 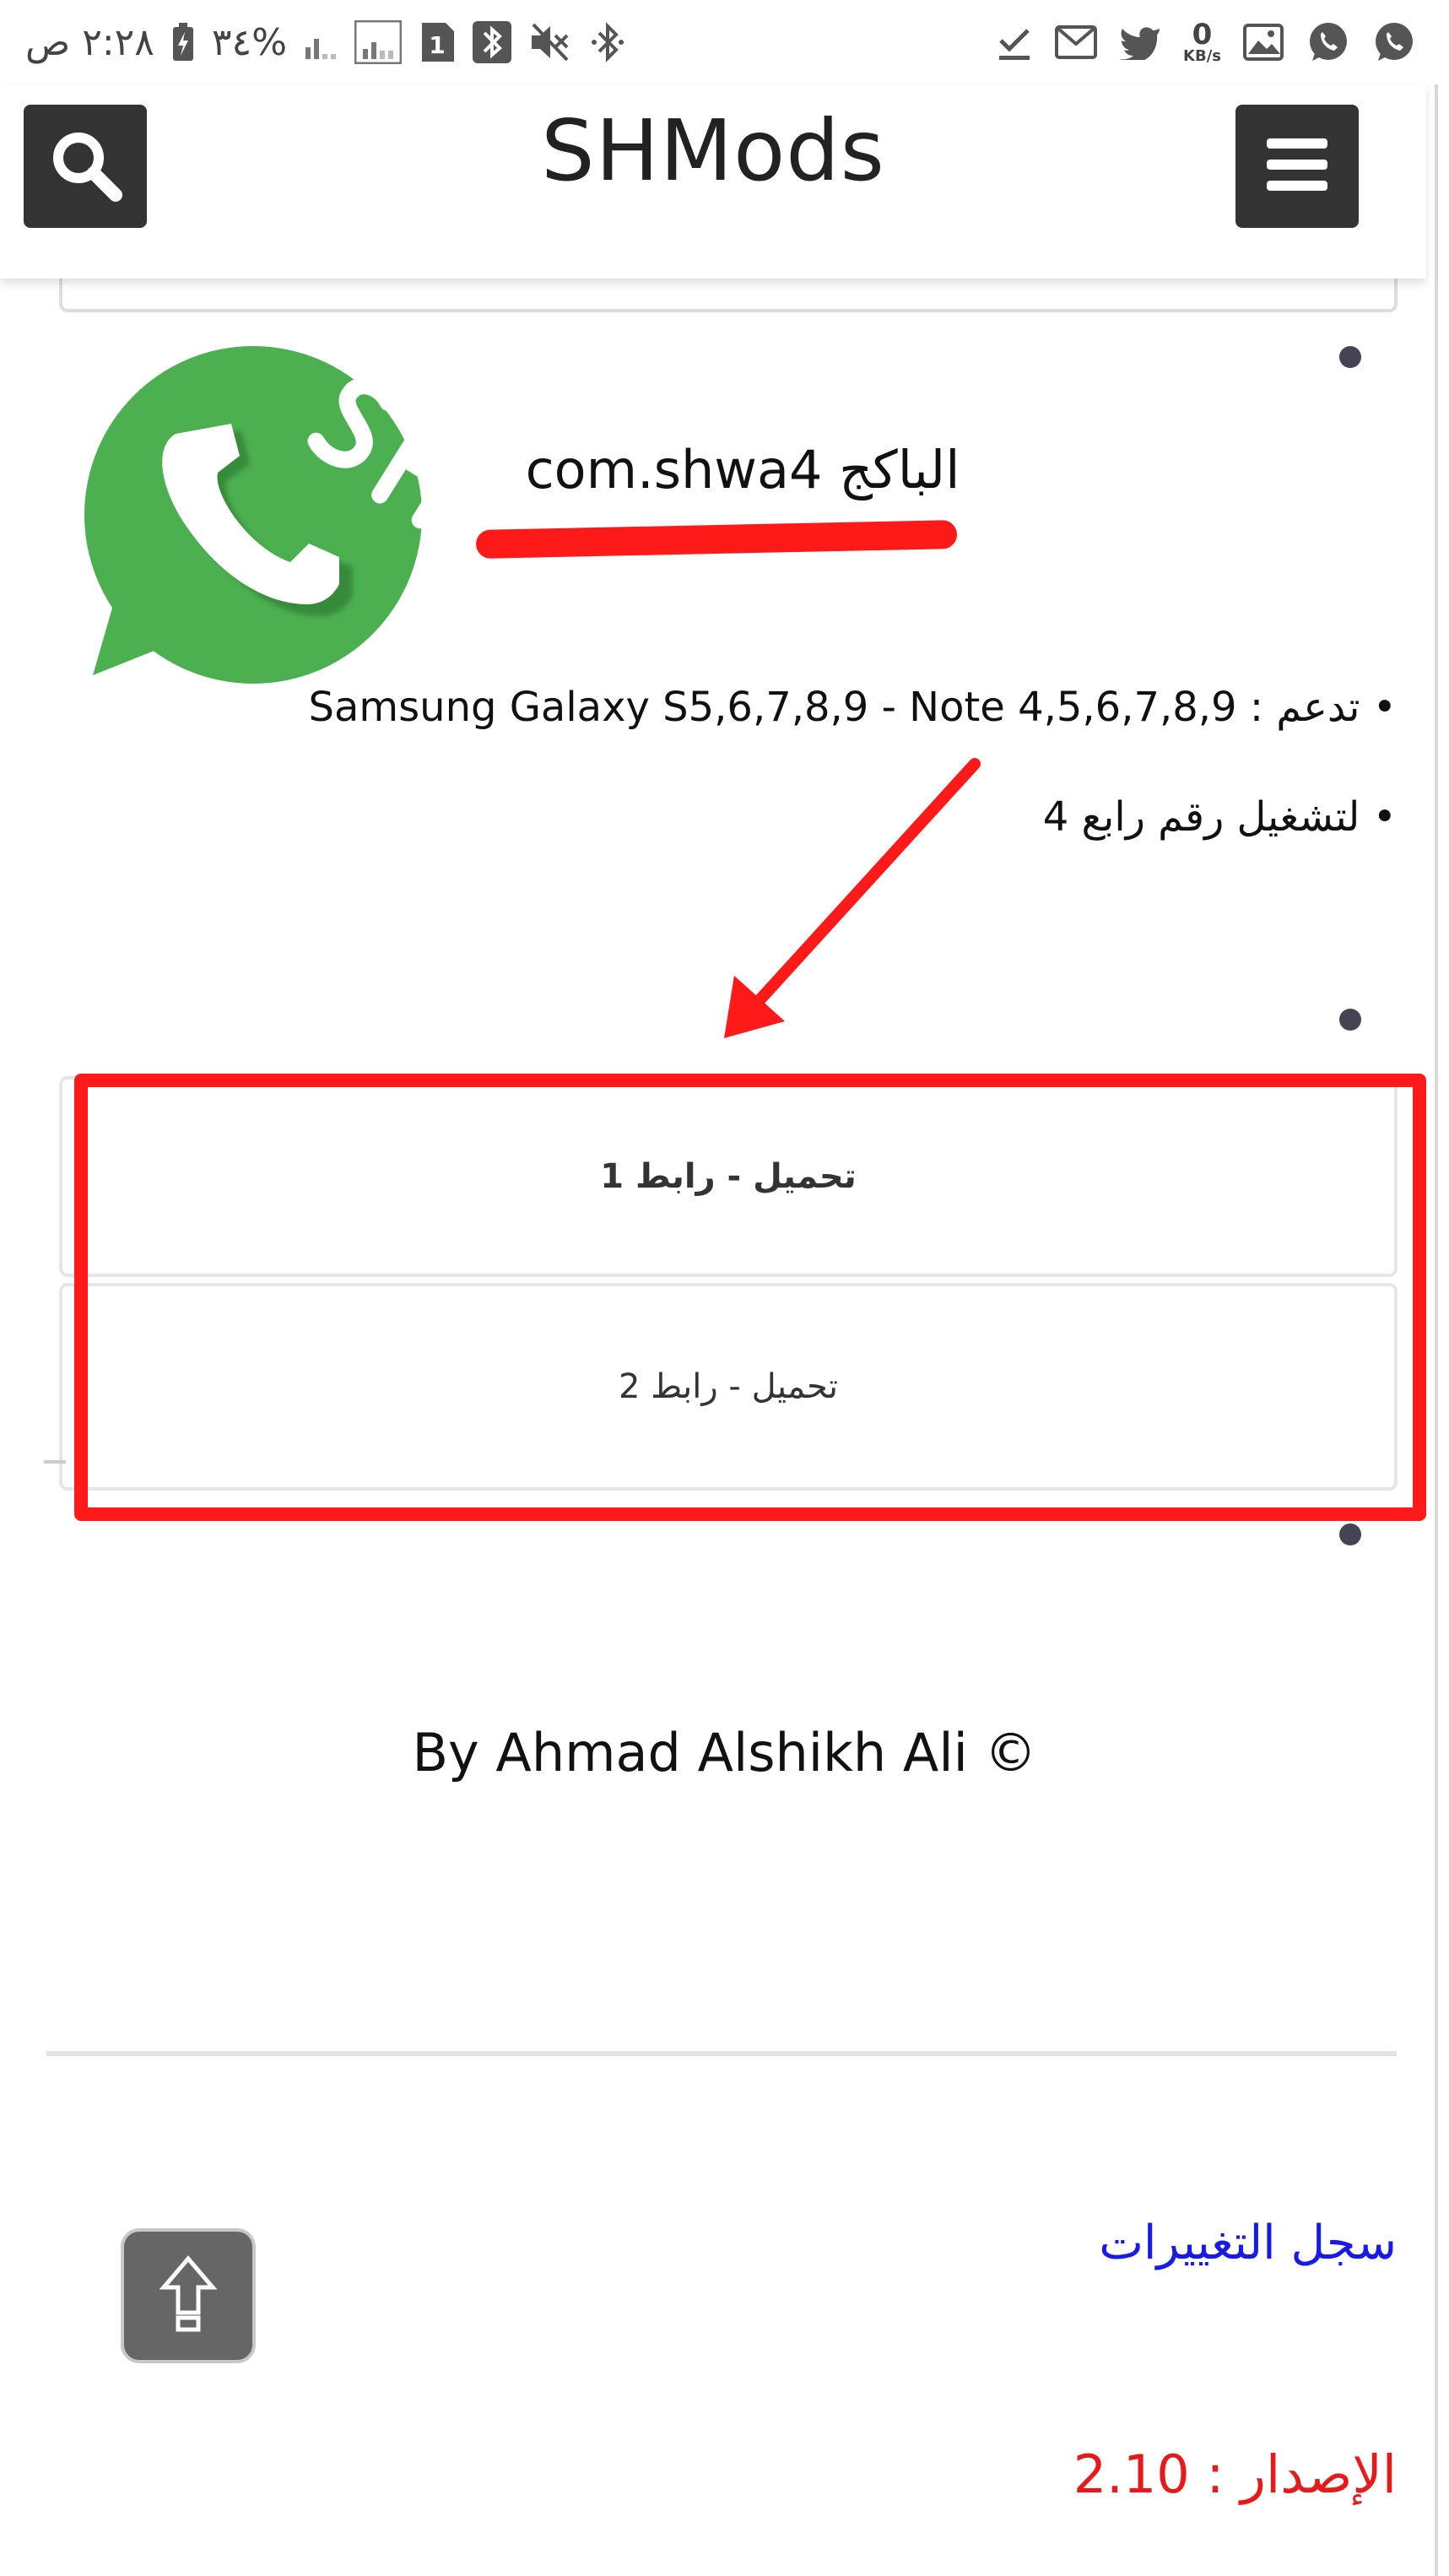 I want to click on battery-percent: ٣٤%, so click(x=249, y=42).